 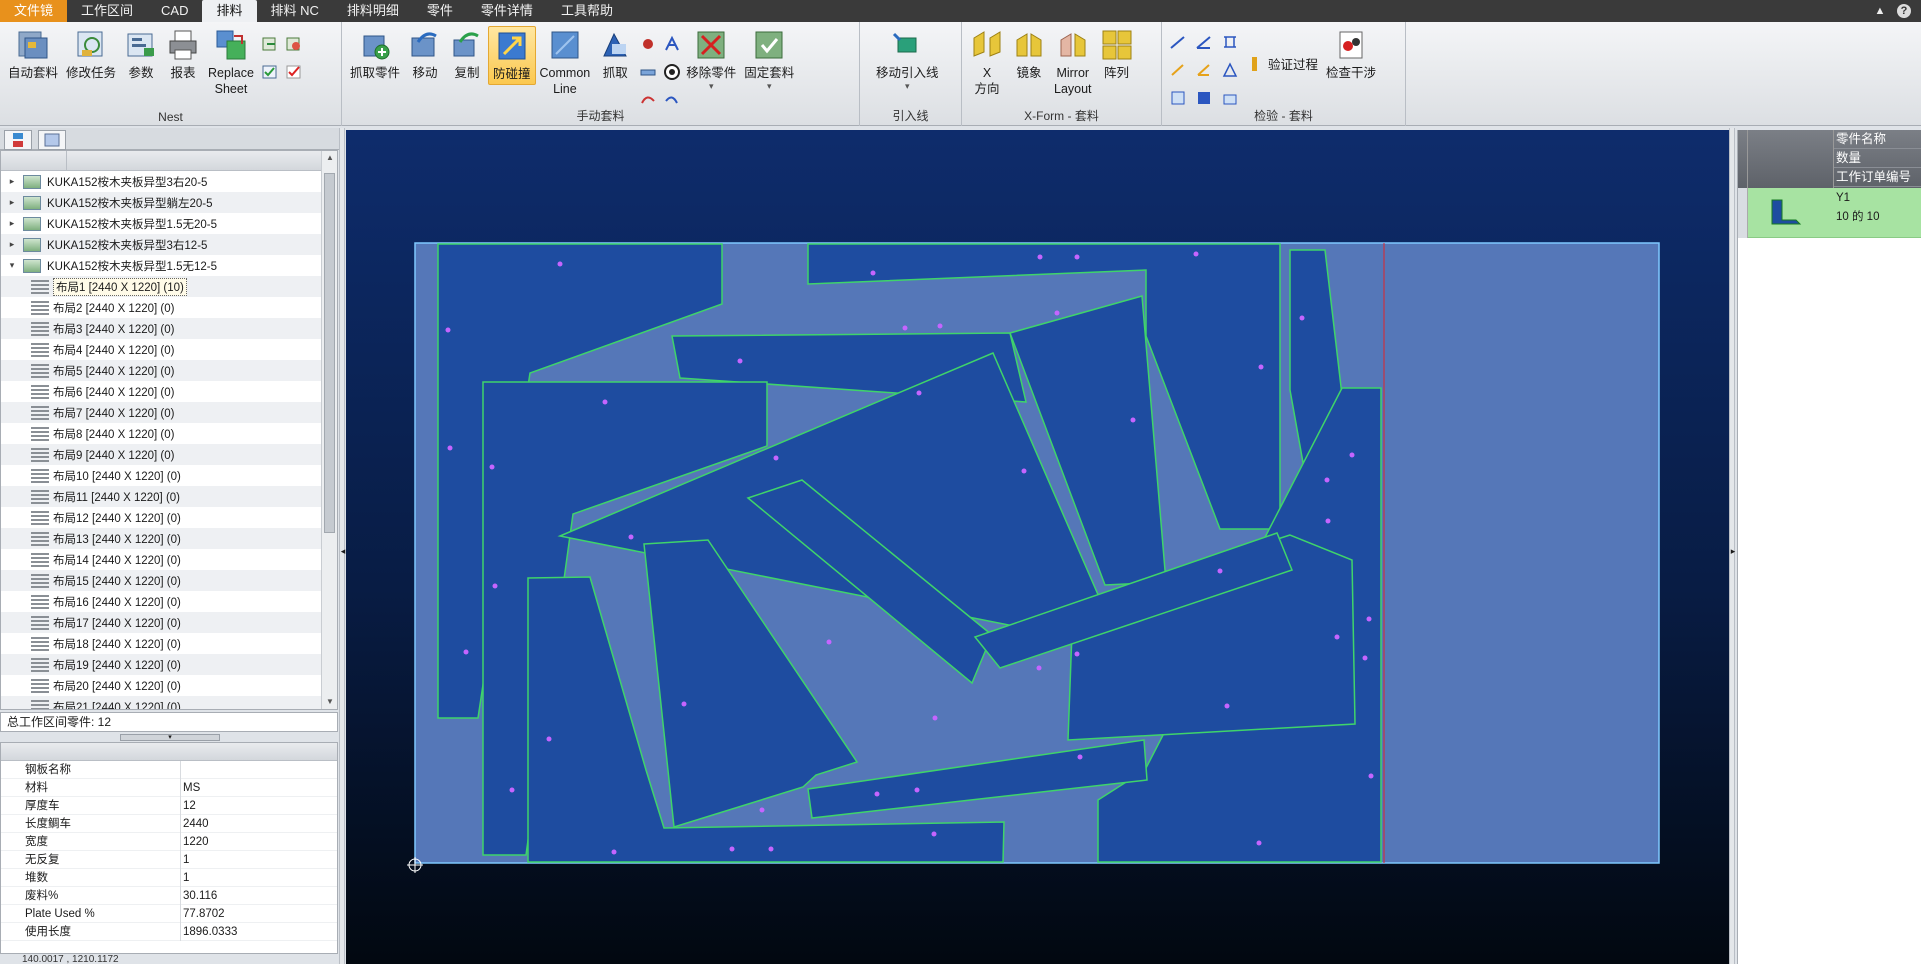 I want to click on tab-nest: 排料, so click(x=229, y=11).